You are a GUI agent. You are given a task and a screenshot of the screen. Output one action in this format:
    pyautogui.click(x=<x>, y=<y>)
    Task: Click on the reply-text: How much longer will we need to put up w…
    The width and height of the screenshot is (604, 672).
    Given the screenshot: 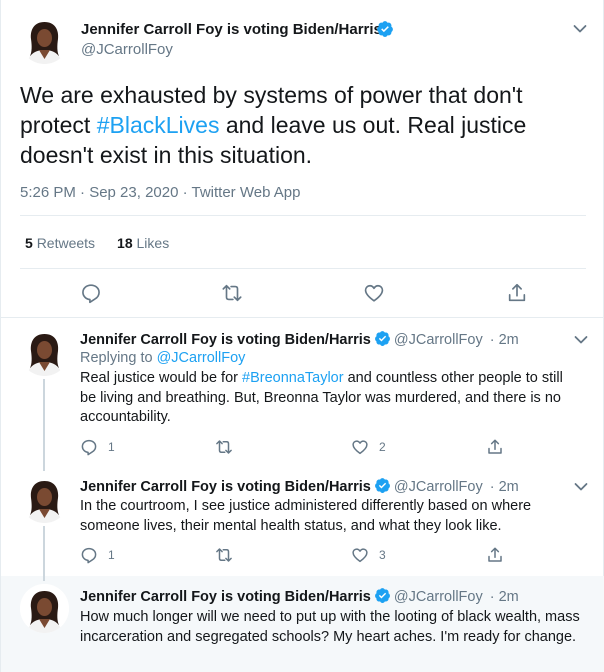 What is the action you would take?
    pyautogui.click(x=330, y=627)
    